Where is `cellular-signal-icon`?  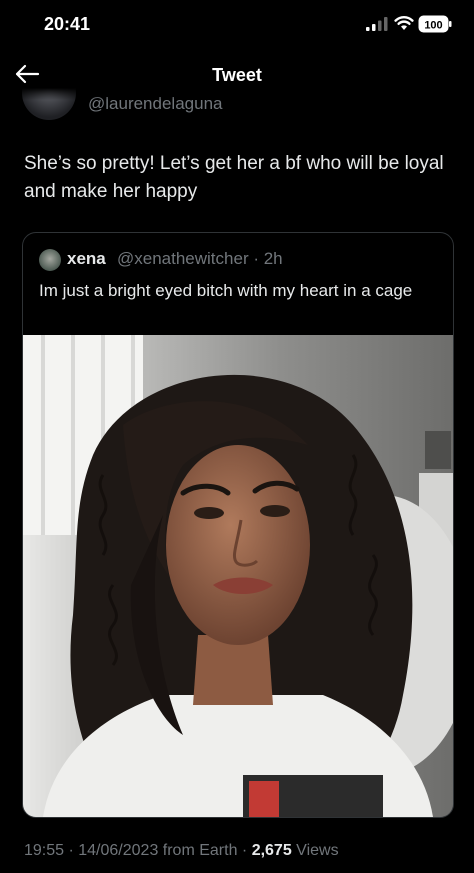 cellular-signal-icon is located at coordinates (377, 24).